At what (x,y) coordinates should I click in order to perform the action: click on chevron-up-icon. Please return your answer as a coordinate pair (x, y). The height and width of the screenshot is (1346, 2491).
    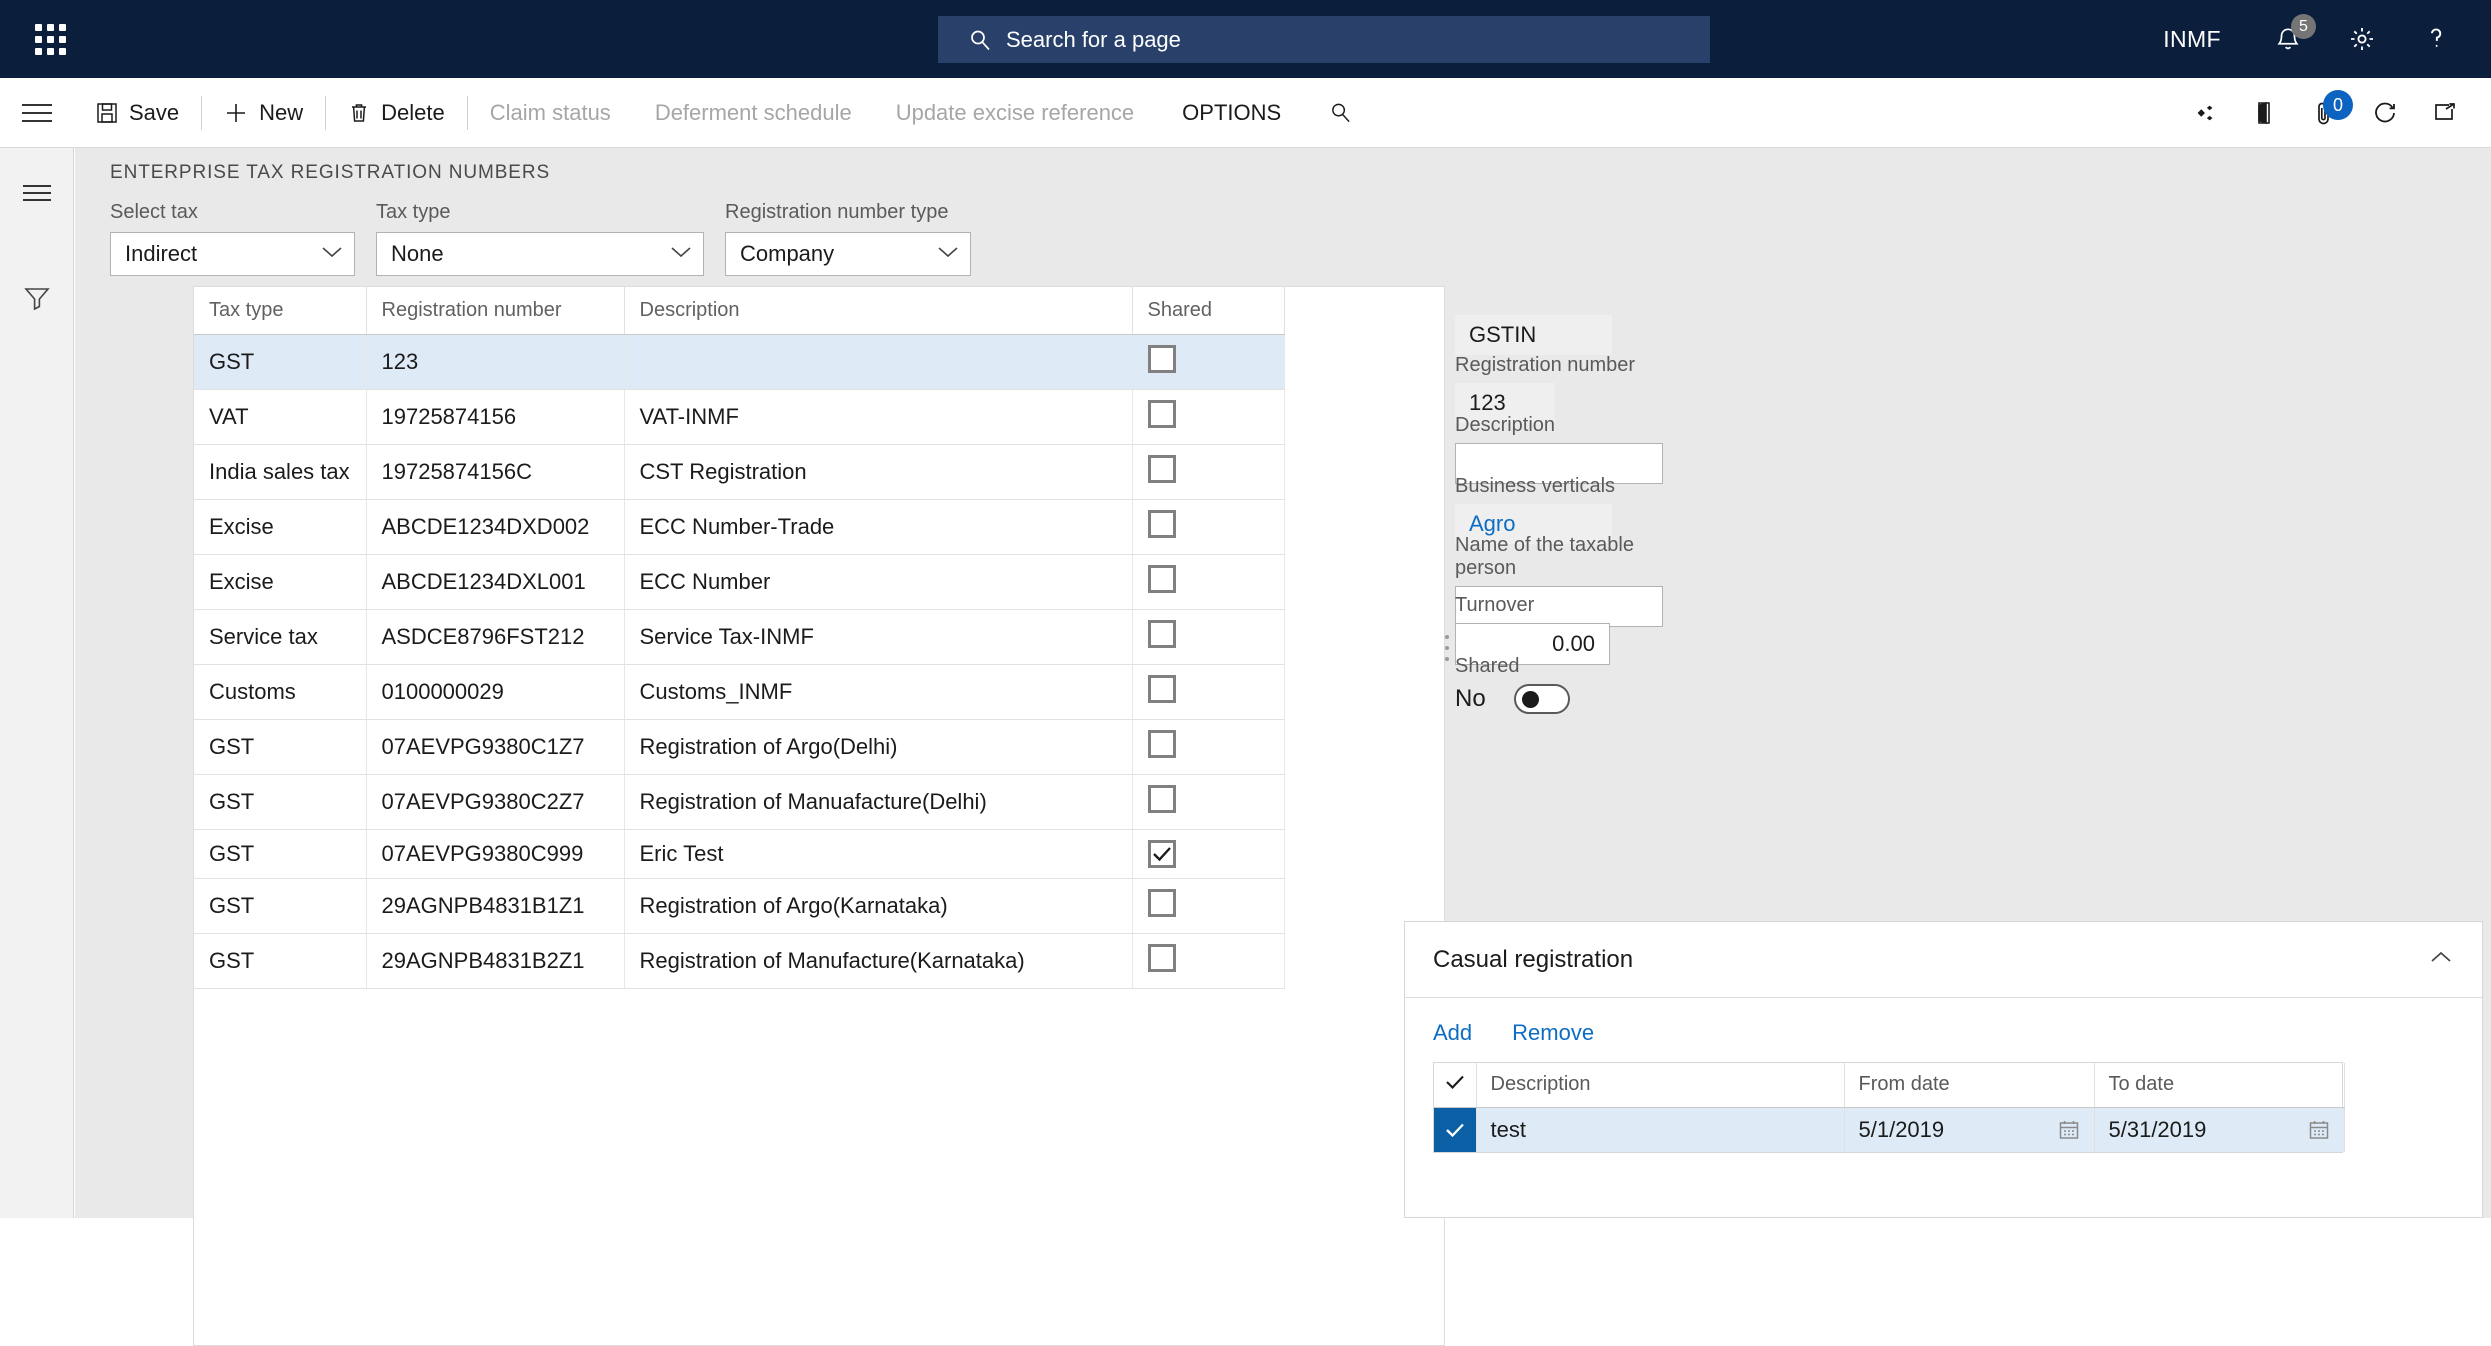
    Looking at the image, I should click on (2441, 959).